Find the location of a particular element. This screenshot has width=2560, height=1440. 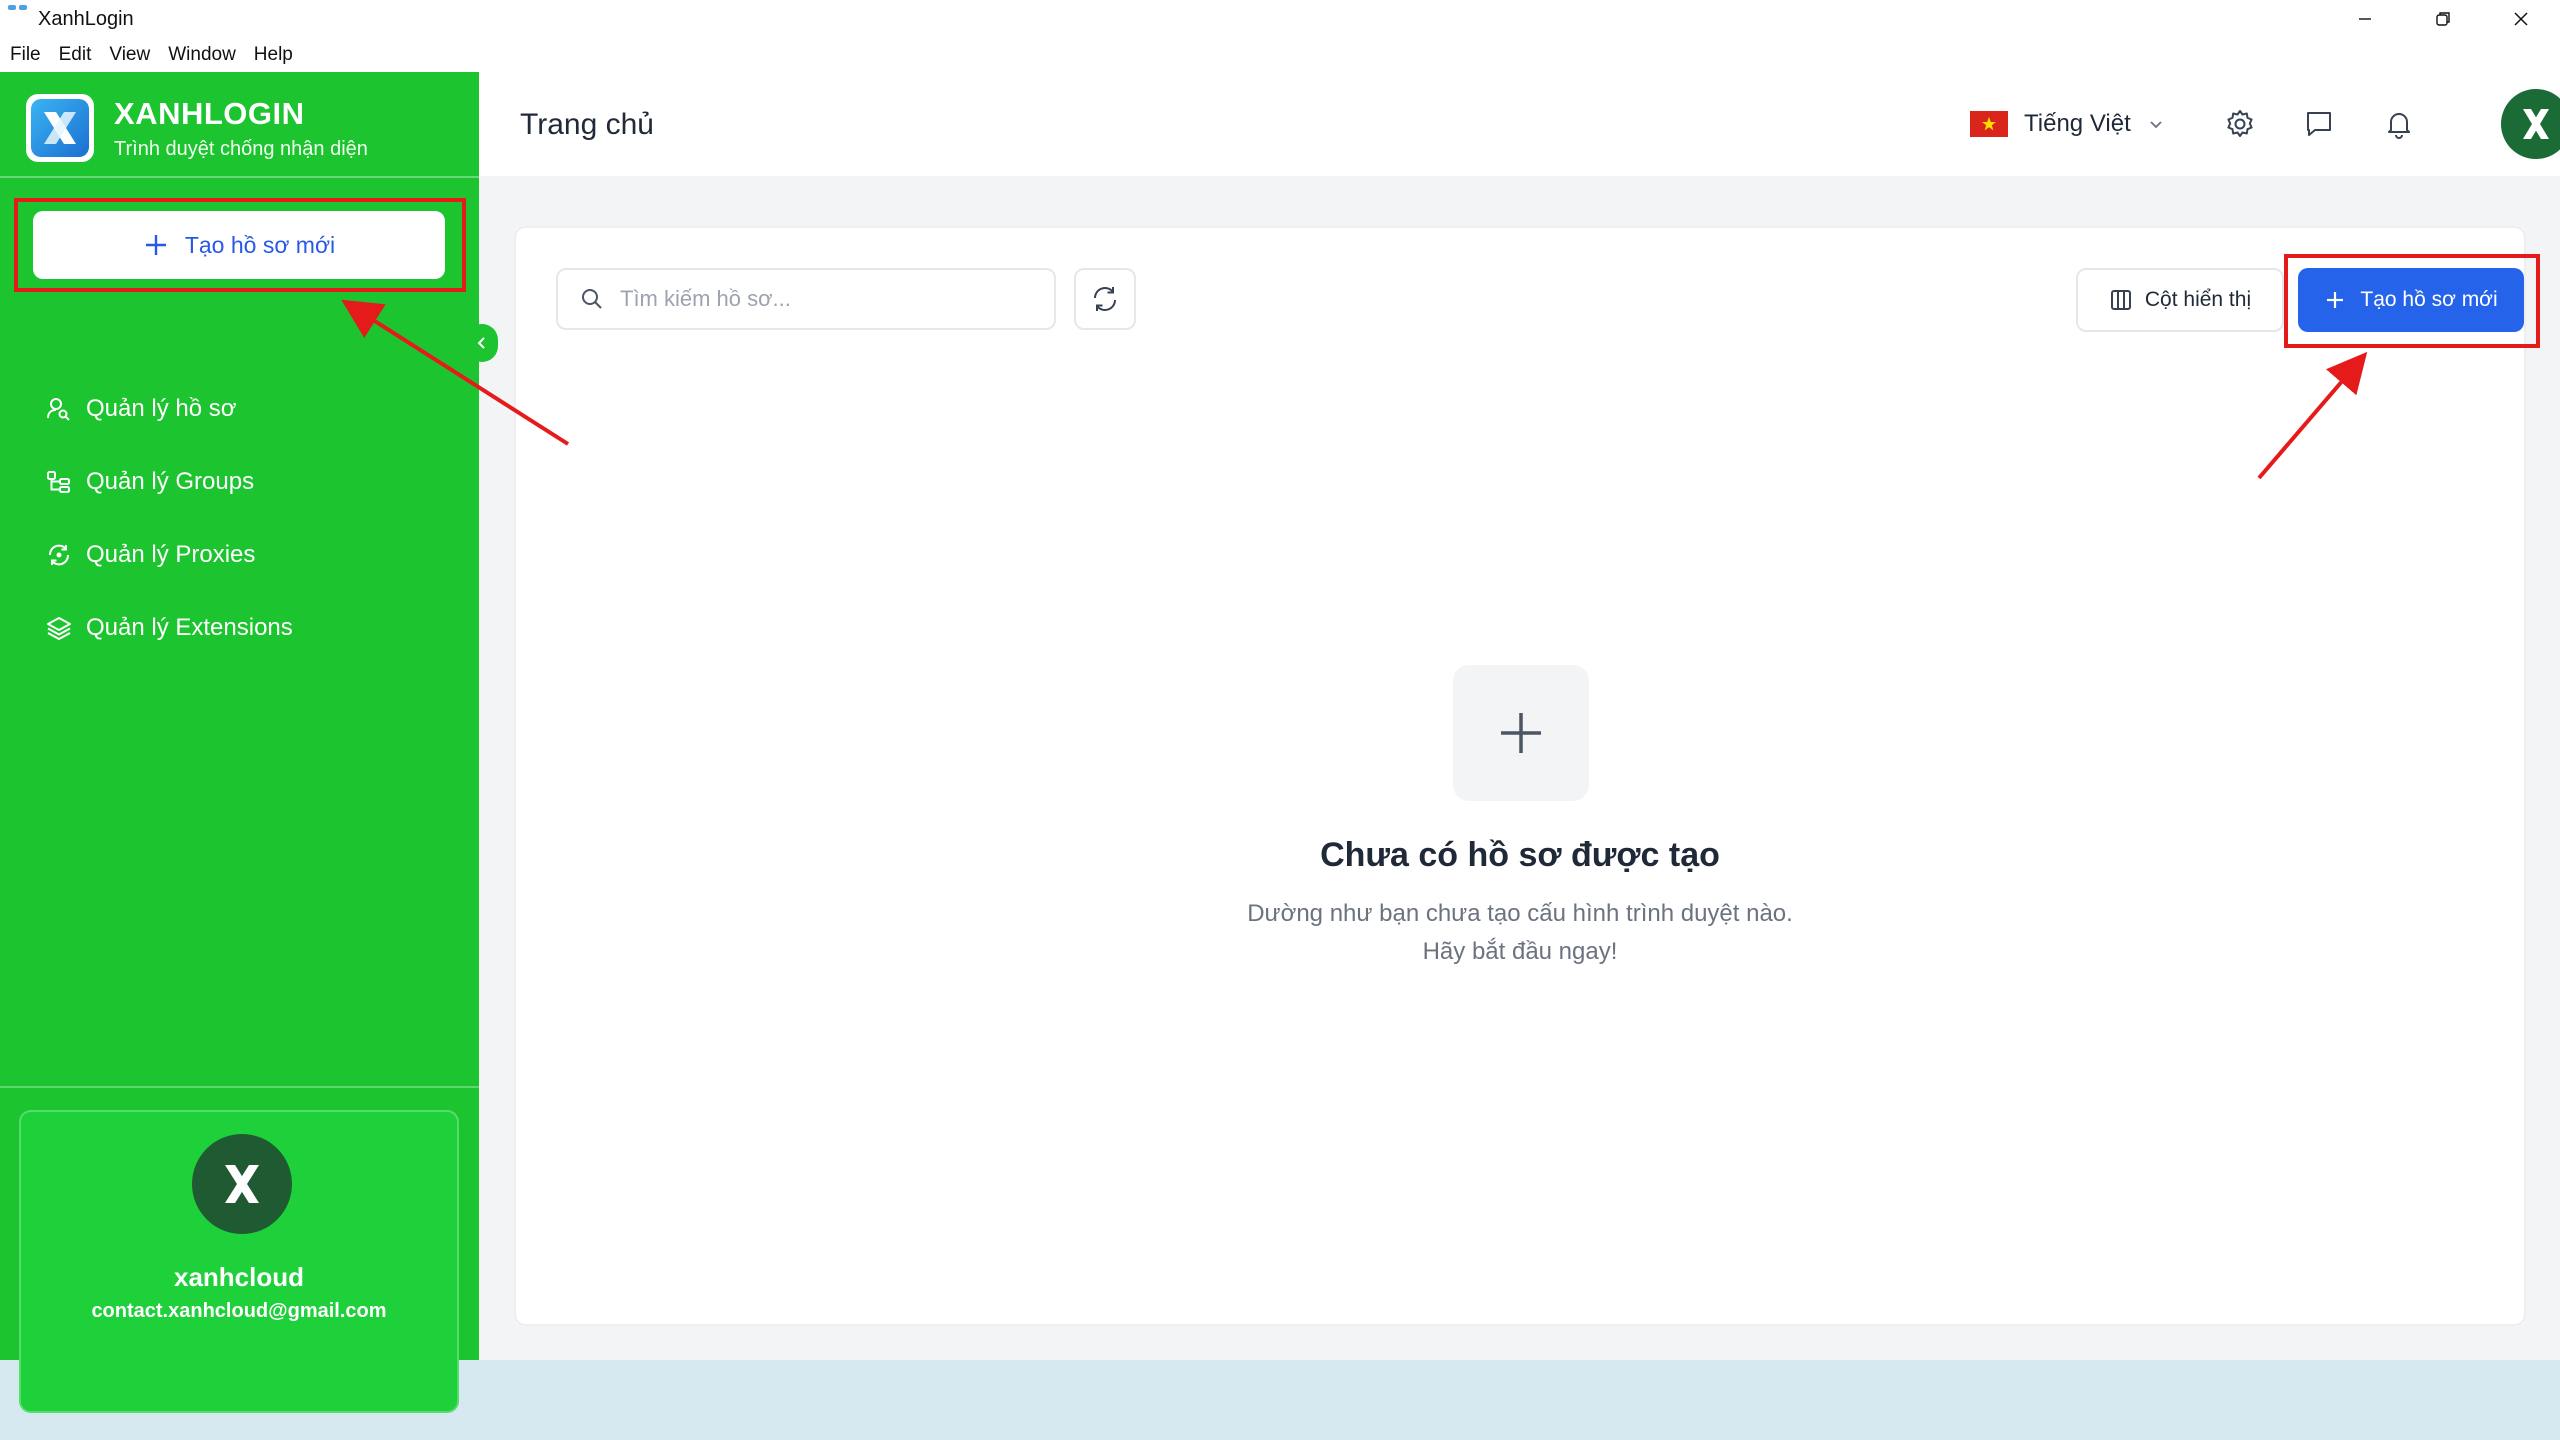

columns-display-label: Cột hiển thị is located at coordinates (2198, 299).